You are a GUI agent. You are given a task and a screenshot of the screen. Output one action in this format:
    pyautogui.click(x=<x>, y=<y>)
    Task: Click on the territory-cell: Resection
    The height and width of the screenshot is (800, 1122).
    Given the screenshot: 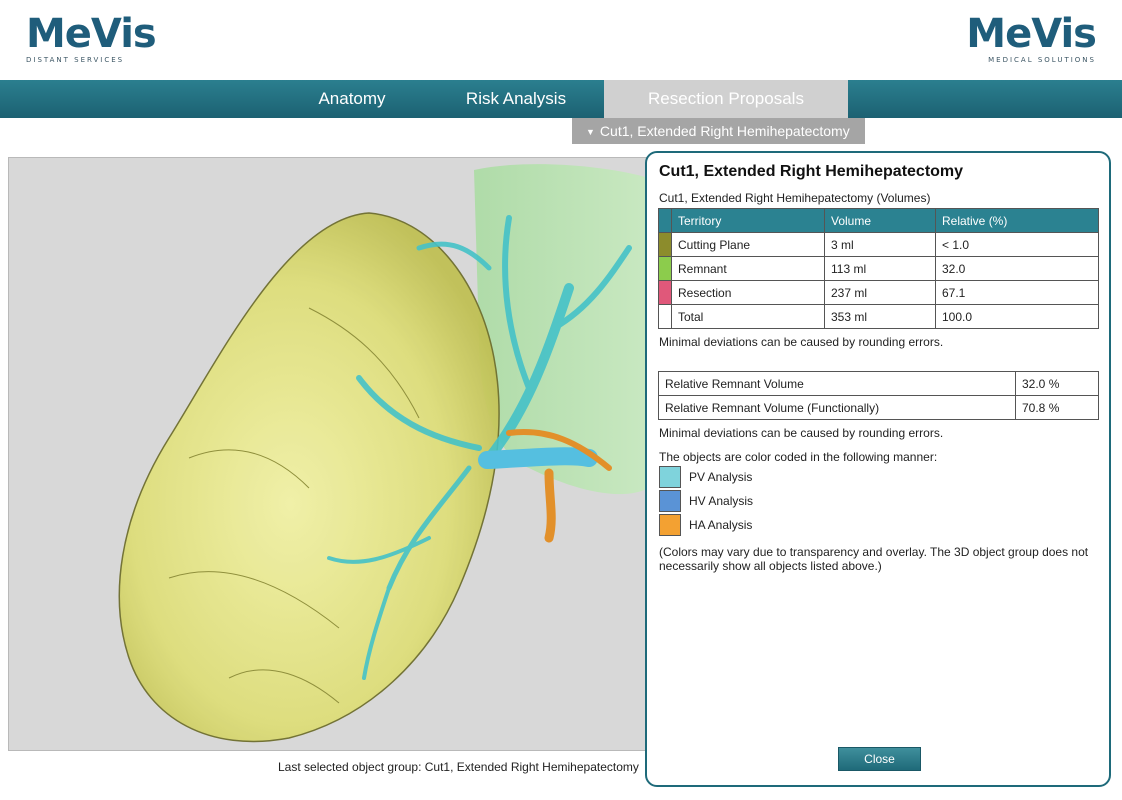 What is the action you would take?
    pyautogui.click(x=748, y=292)
    